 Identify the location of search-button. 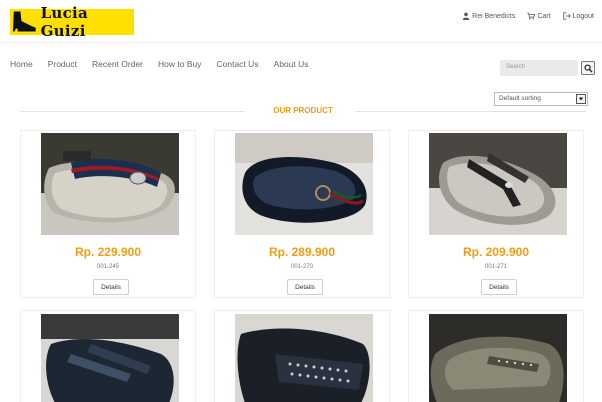
(588, 68).